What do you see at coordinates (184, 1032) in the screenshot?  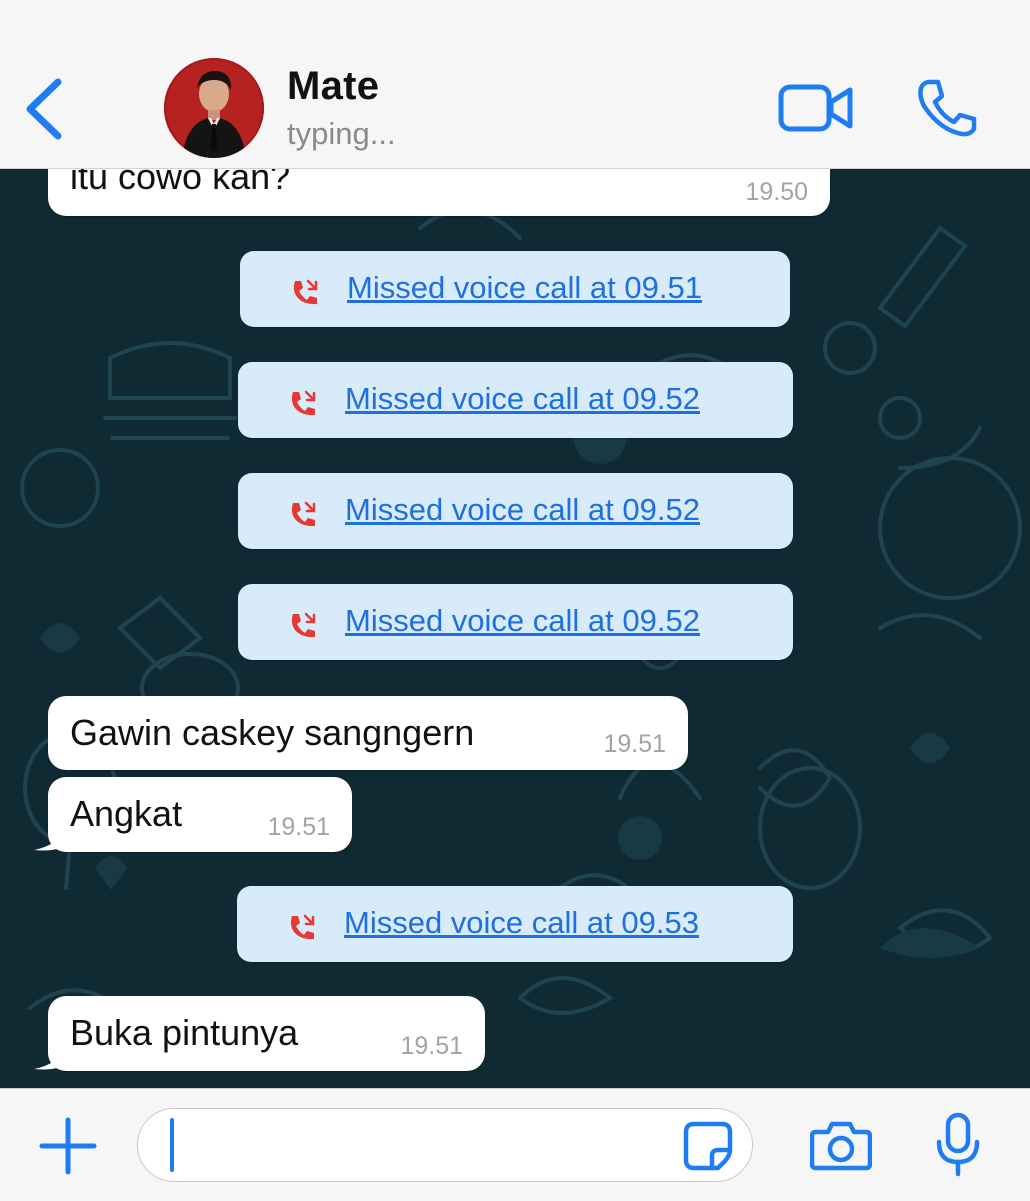 I see `message-text: Buka pintunya` at bounding box center [184, 1032].